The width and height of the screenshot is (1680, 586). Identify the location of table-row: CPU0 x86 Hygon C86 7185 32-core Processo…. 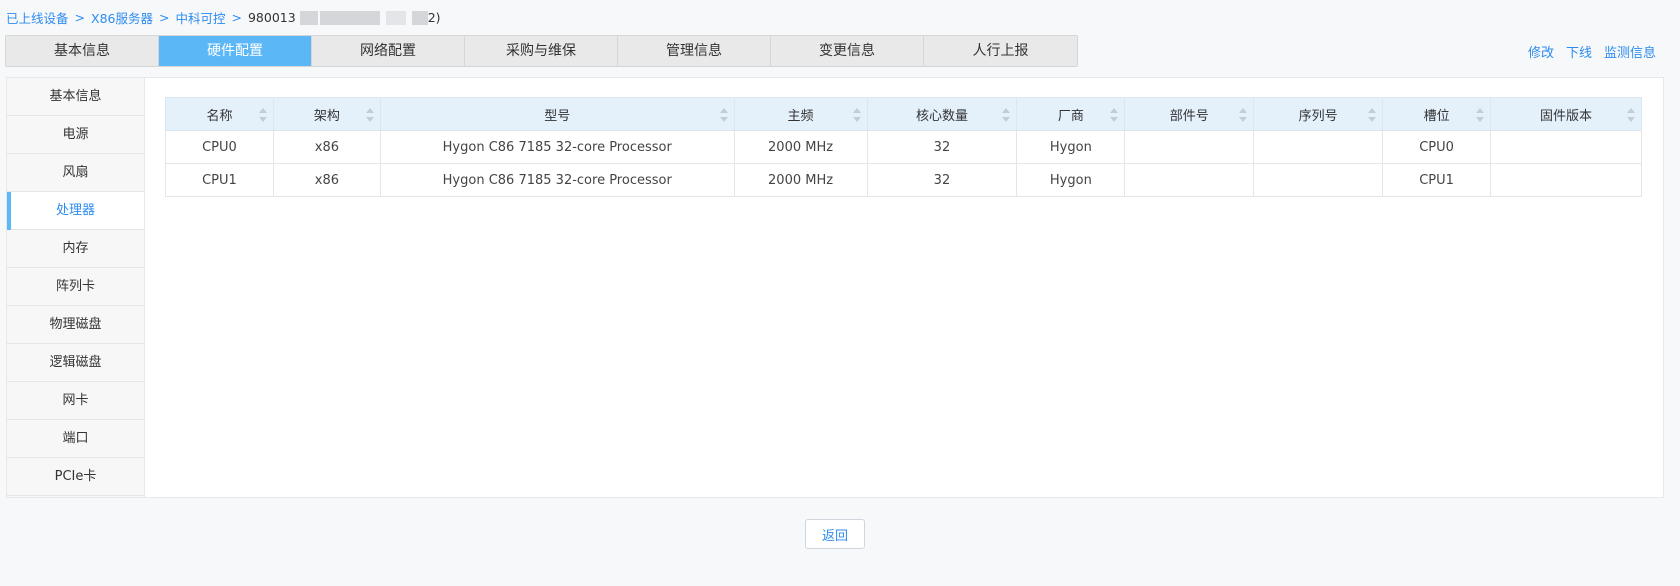
(903, 147).